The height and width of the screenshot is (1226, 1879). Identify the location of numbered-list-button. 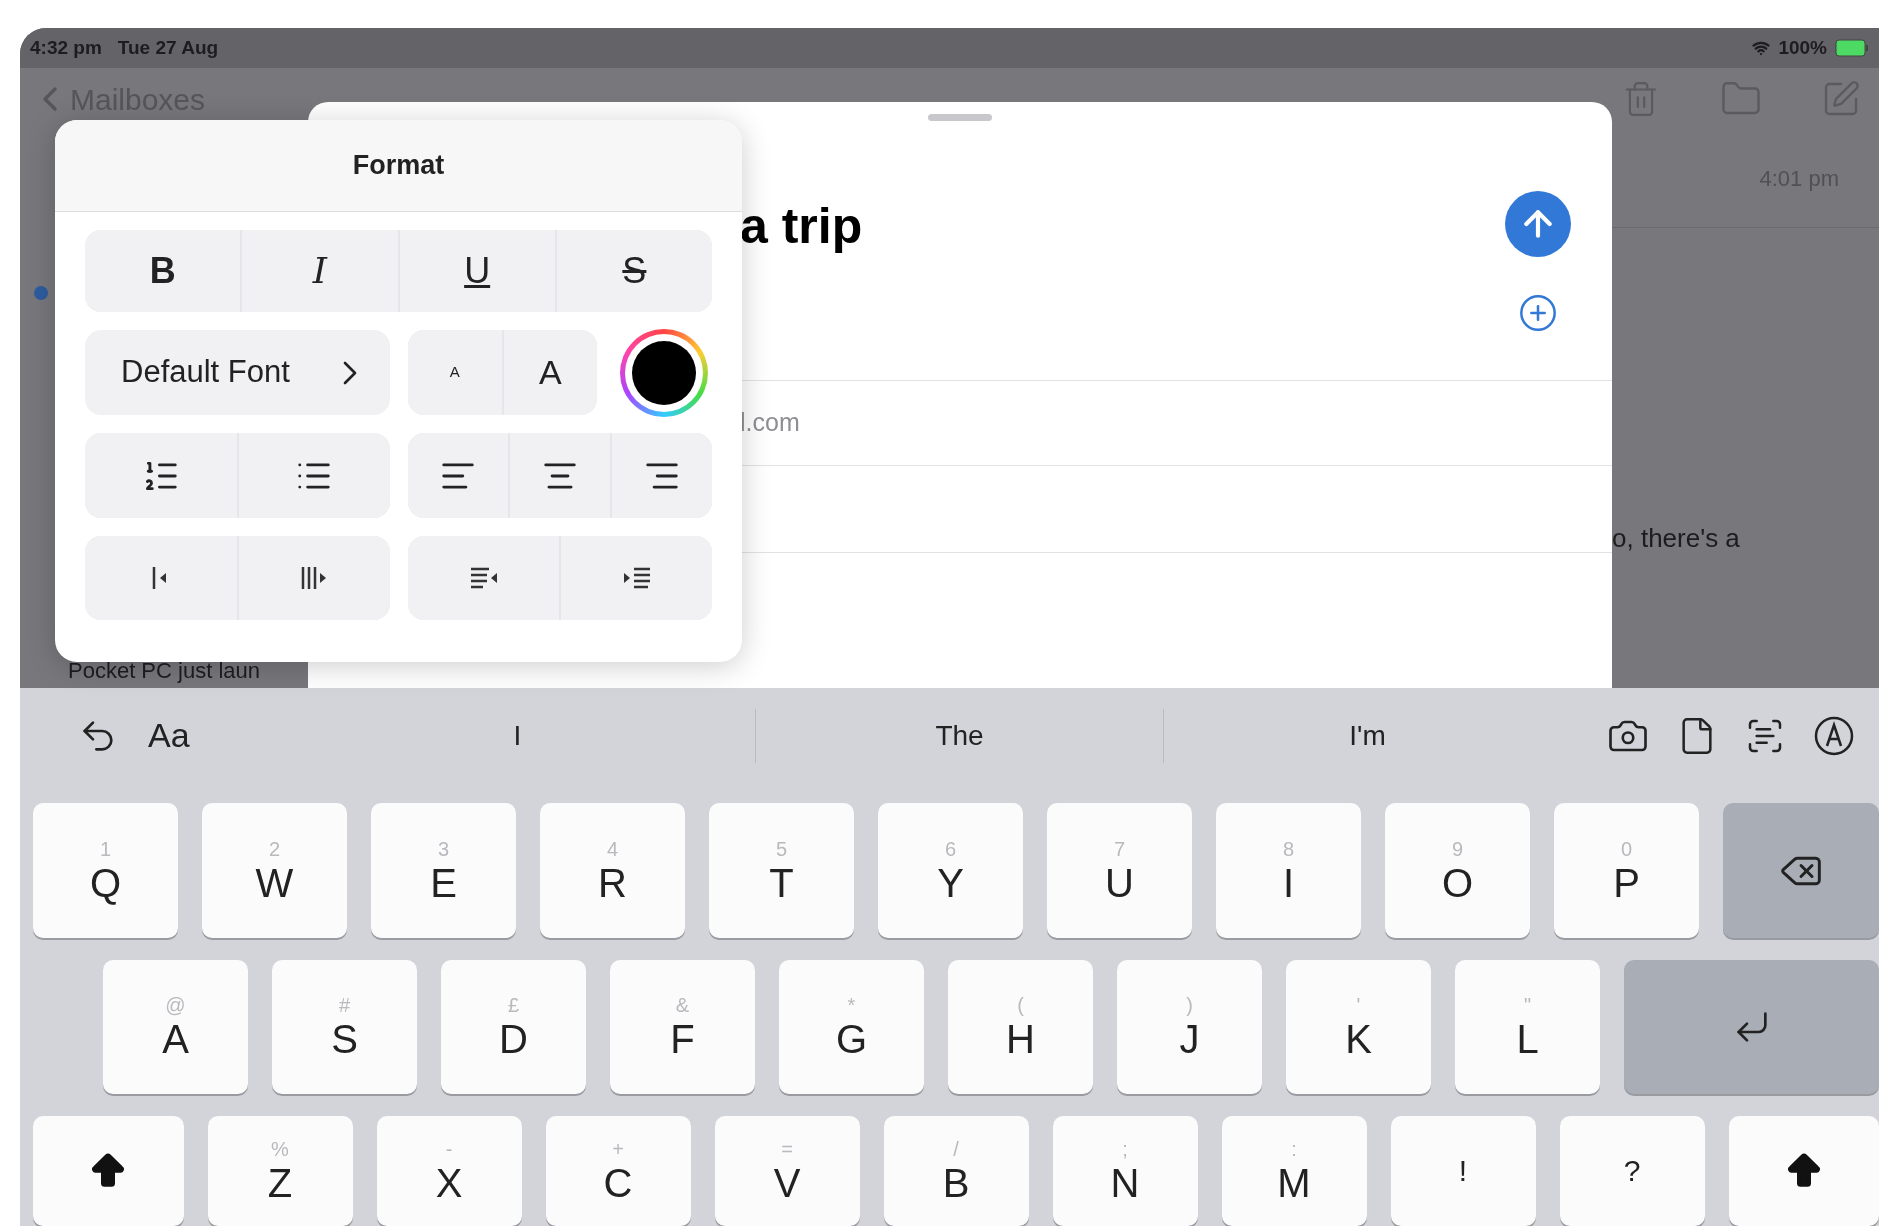
(161, 475).